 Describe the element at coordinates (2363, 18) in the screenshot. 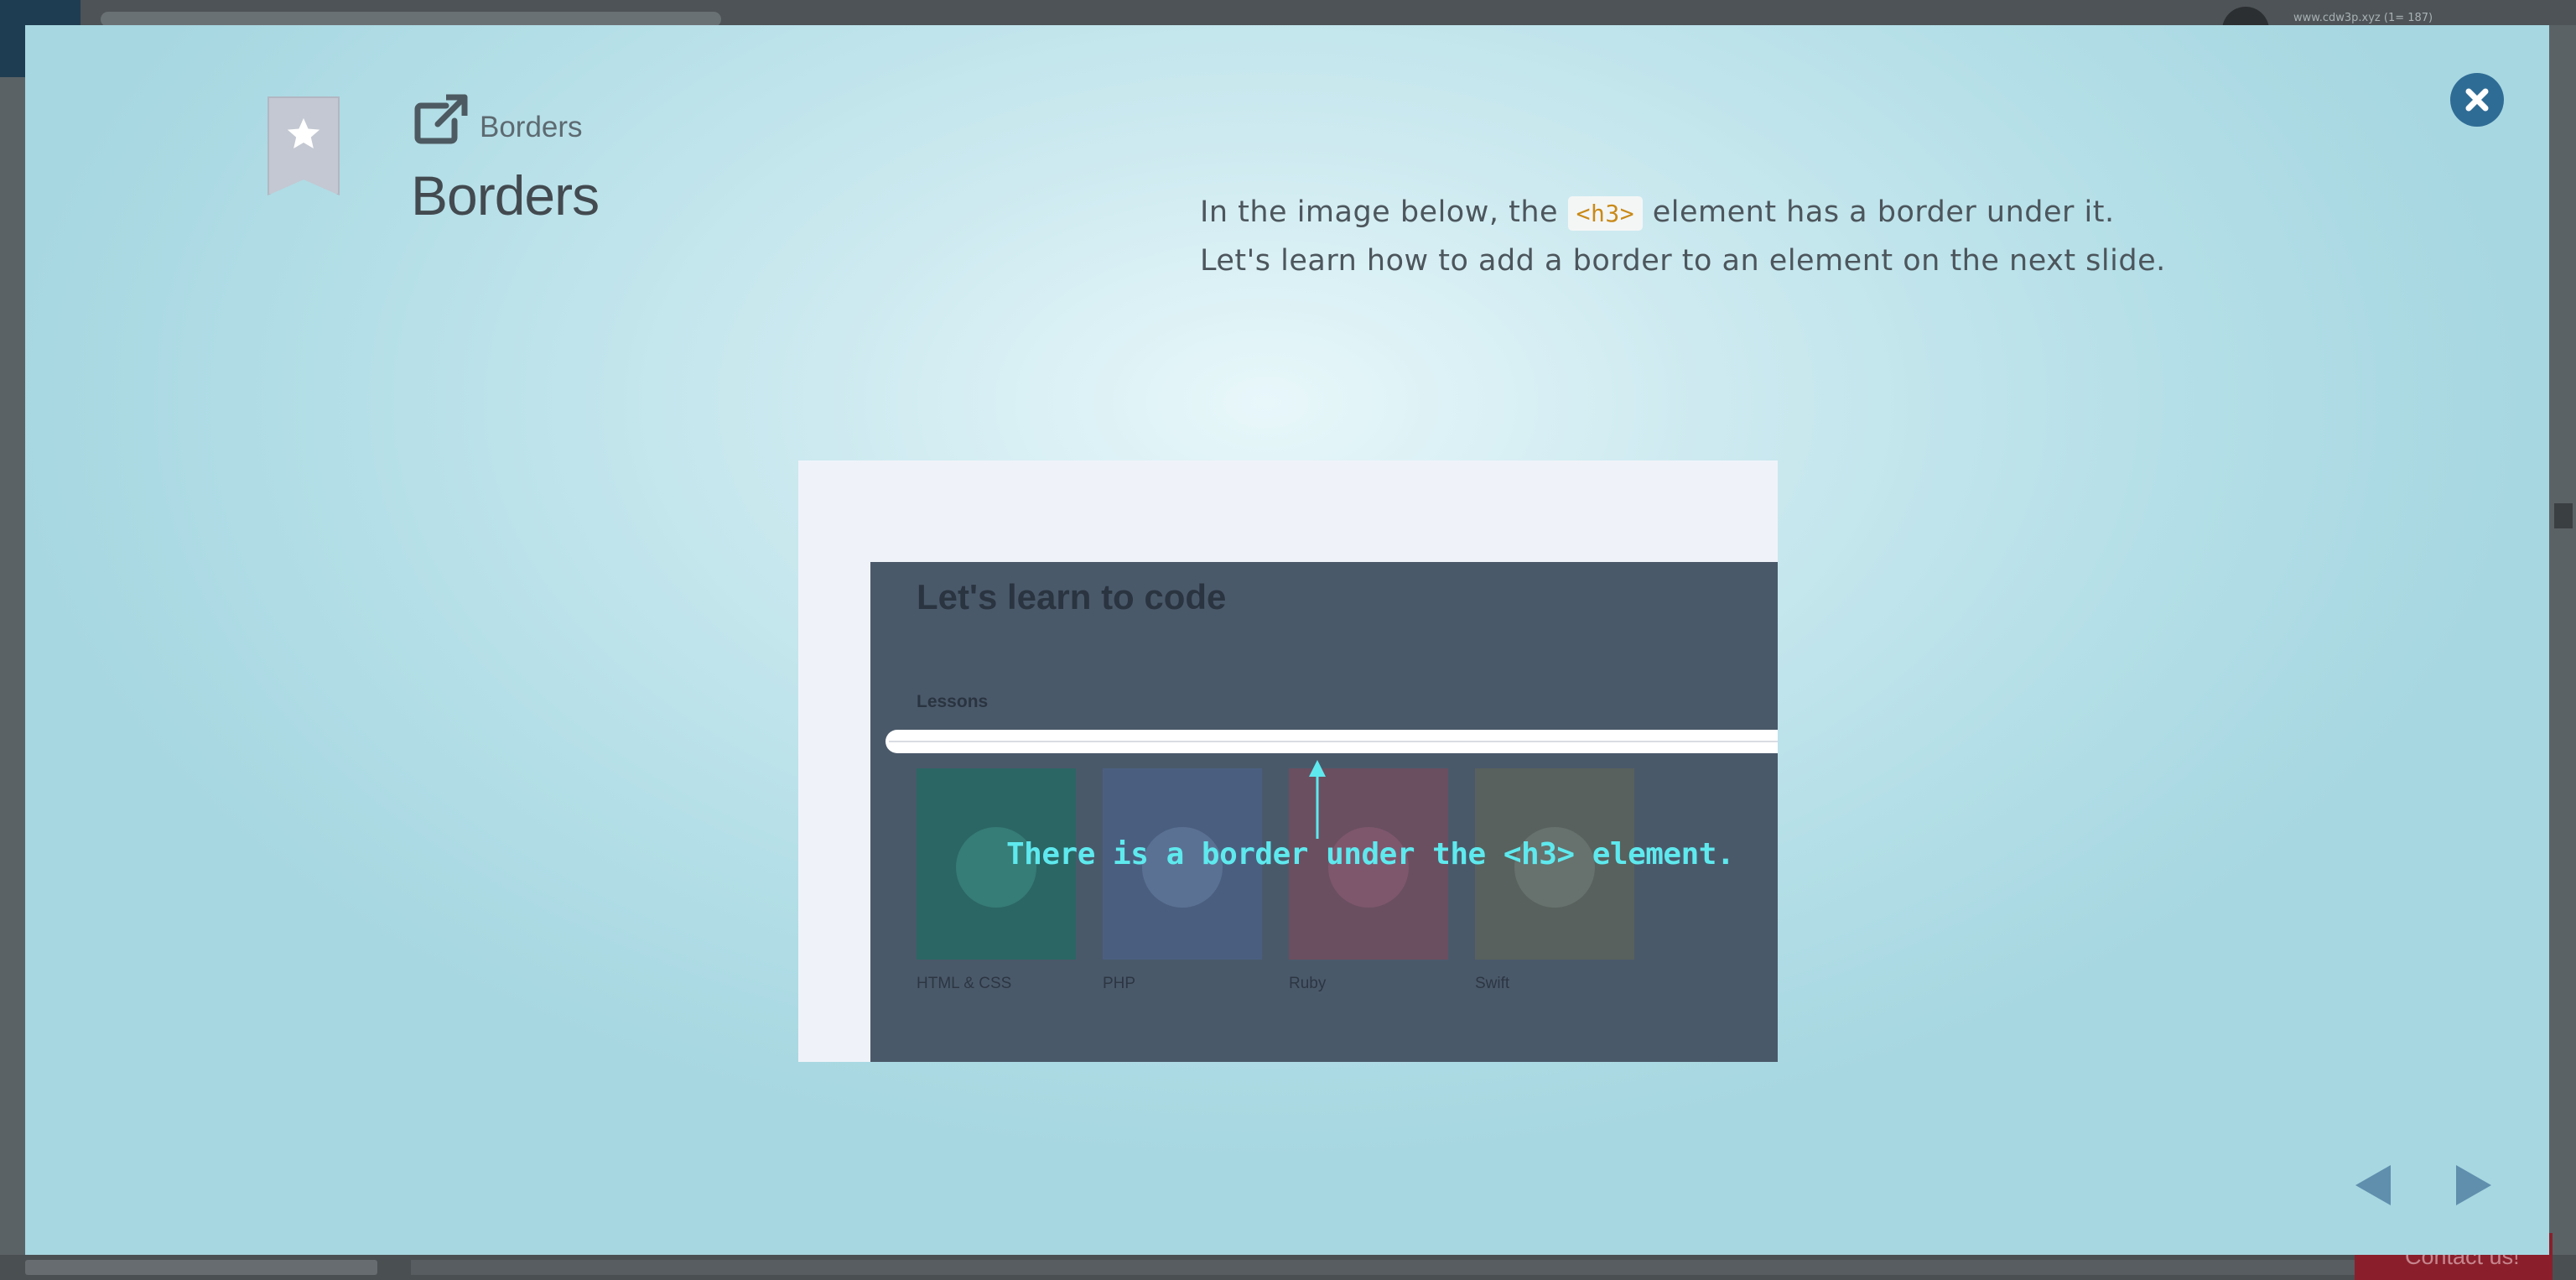

I see `background-site-text: www.cdw3p.xyz (1= 187)` at that location.